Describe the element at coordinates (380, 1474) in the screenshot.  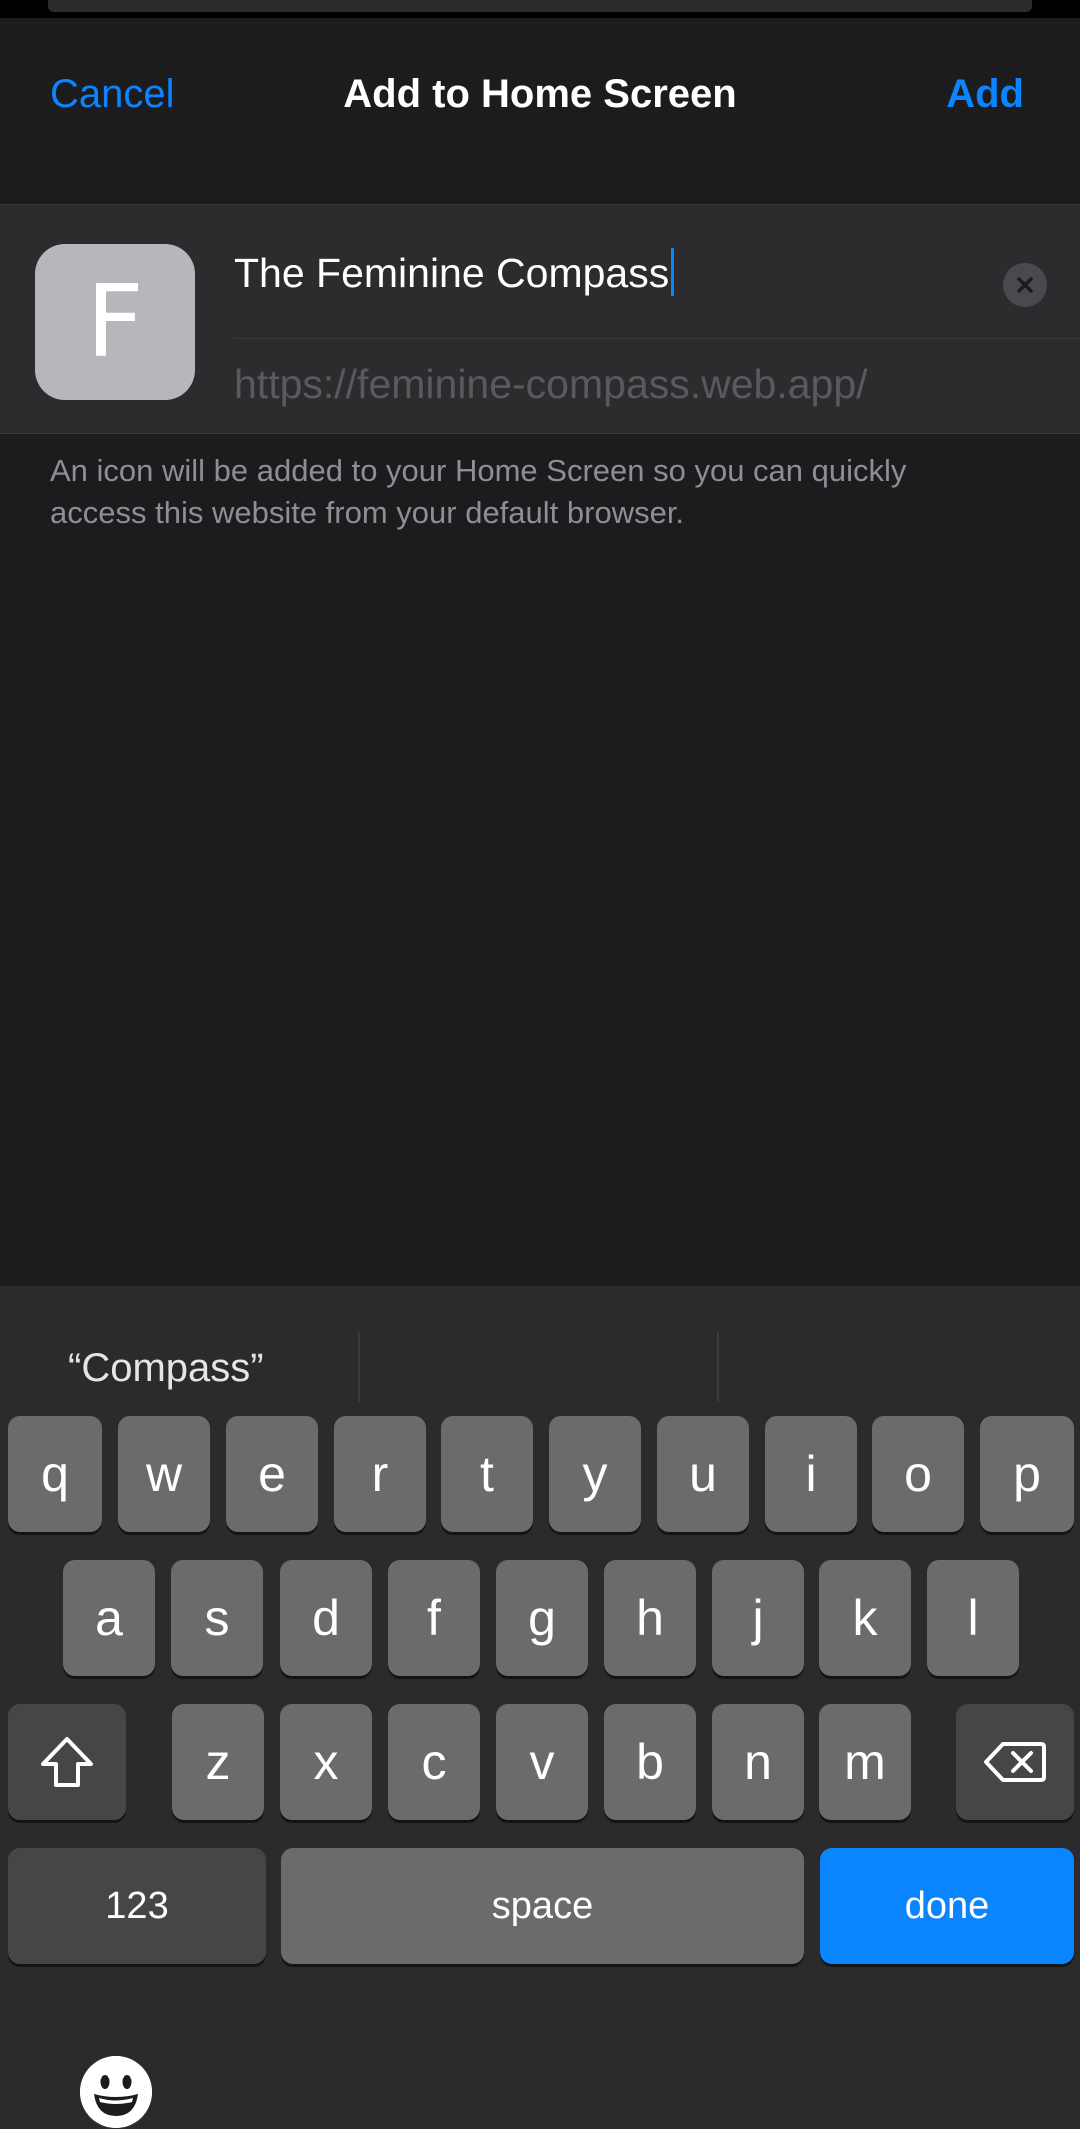
I see `key-r: r` at that location.